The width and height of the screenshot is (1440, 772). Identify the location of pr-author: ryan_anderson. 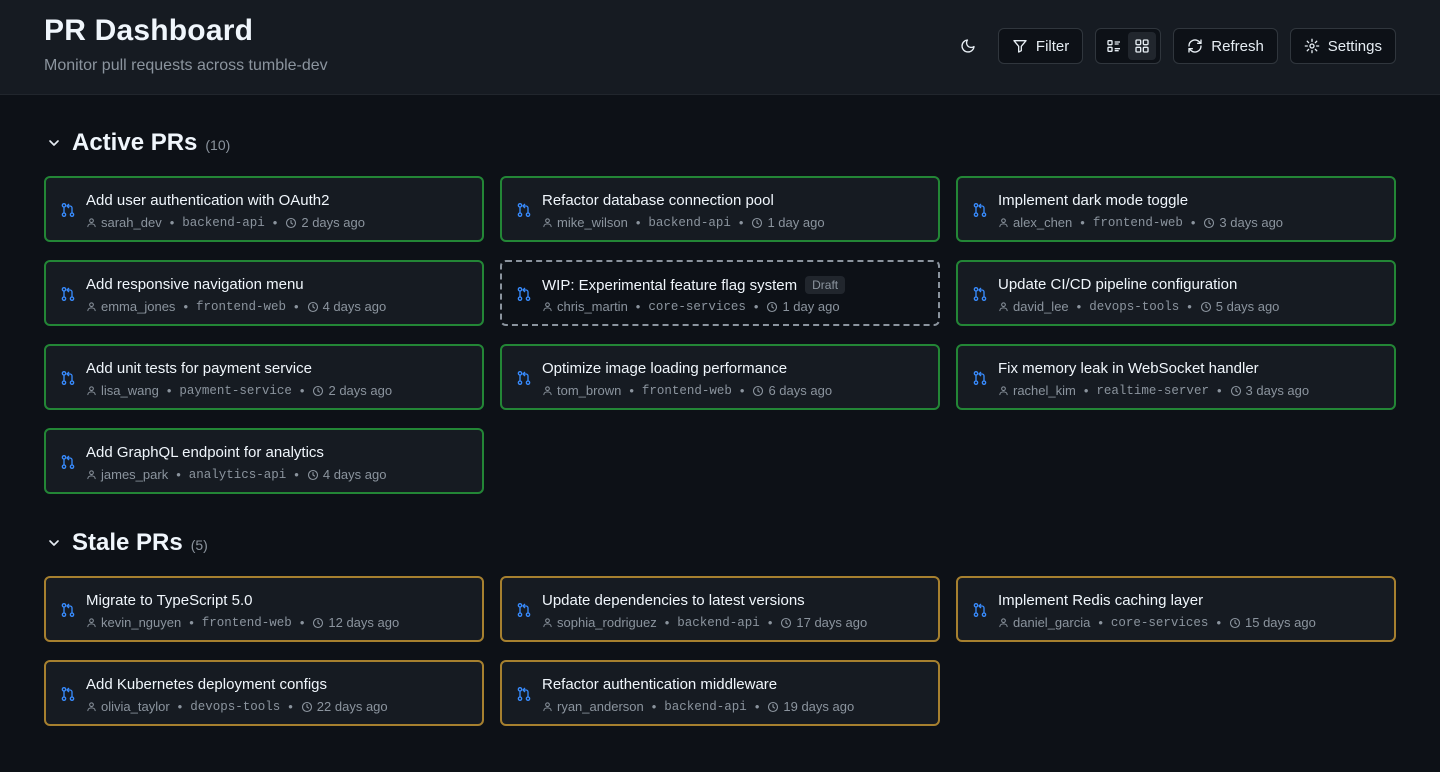
(600, 706).